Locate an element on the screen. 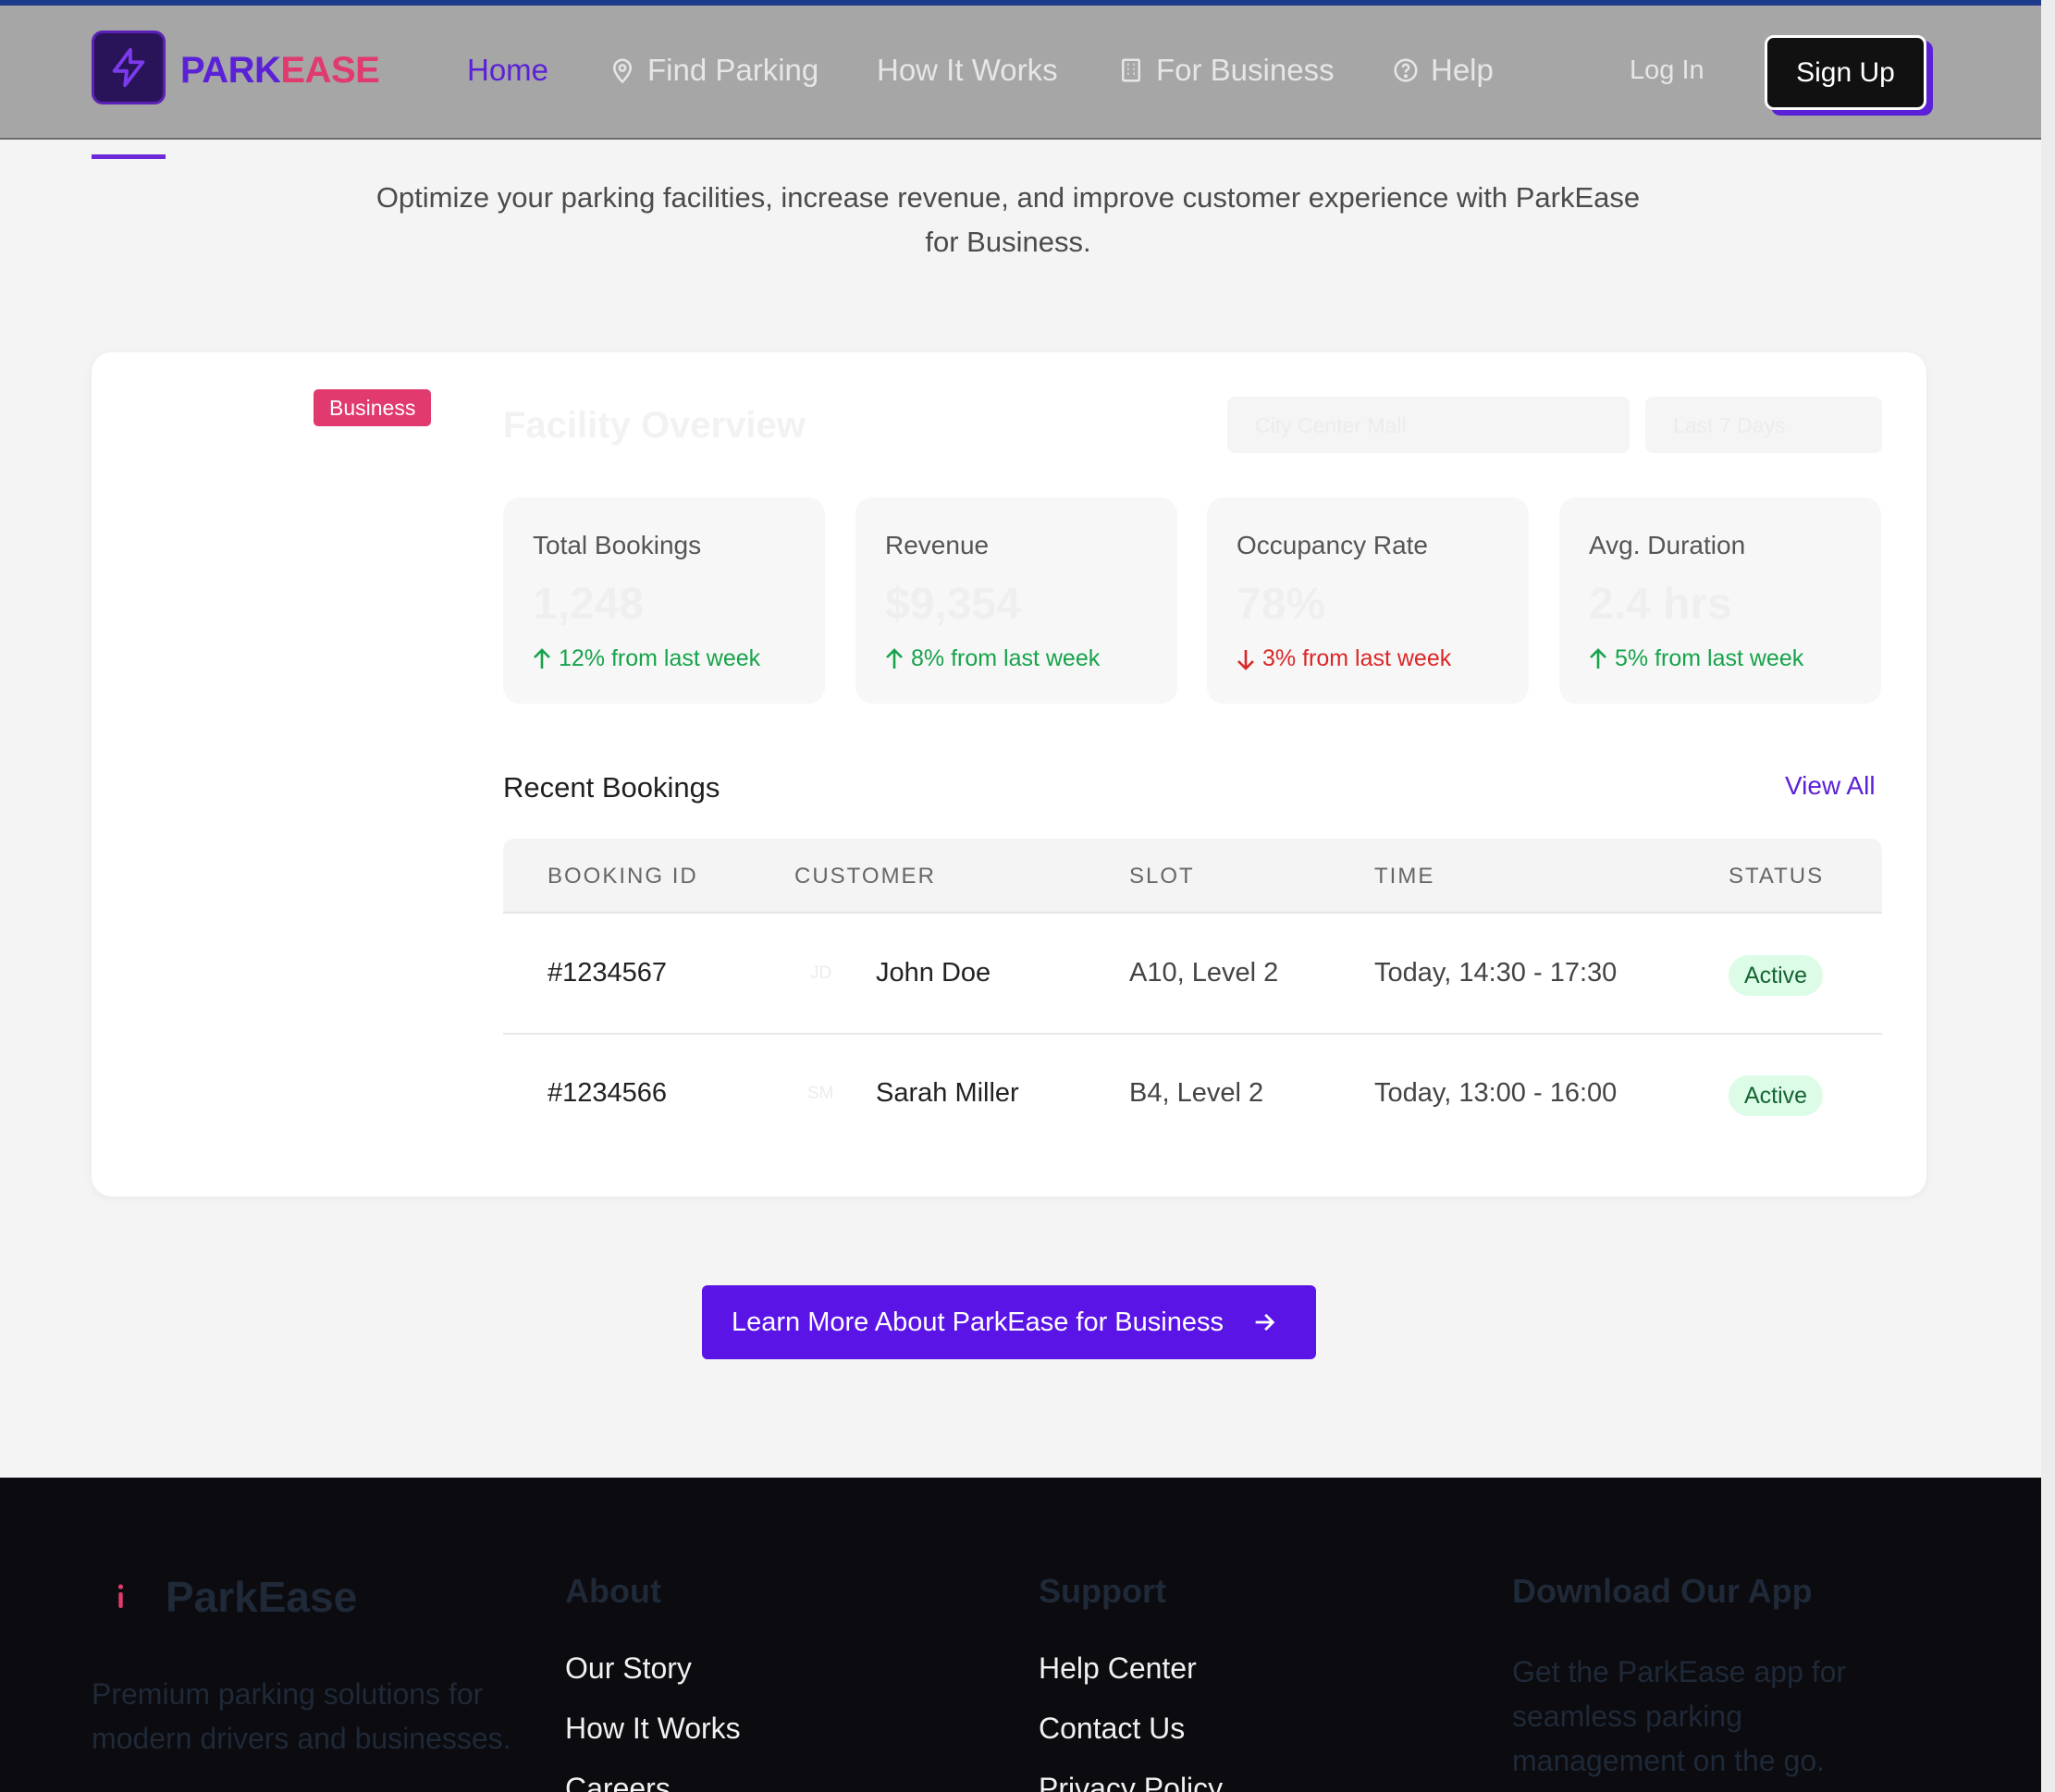 The width and height of the screenshot is (2055, 1792). active-nav-indicator is located at coordinates (129, 156).